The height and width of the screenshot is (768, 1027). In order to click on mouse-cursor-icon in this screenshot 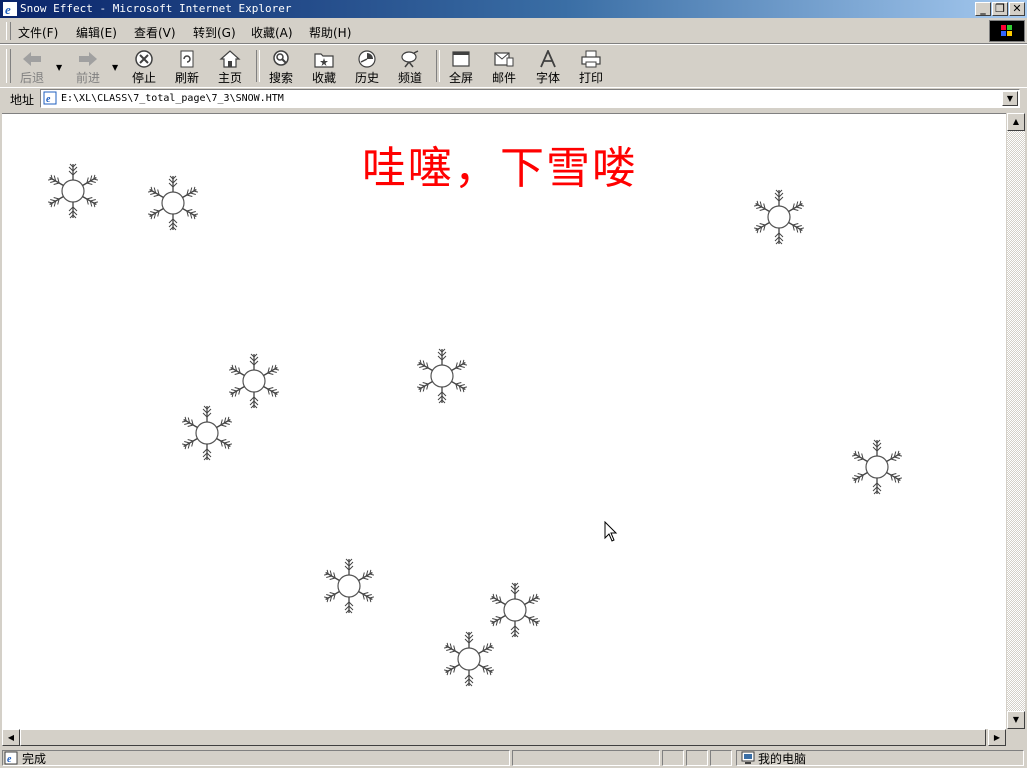, I will do `click(611, 531)`.